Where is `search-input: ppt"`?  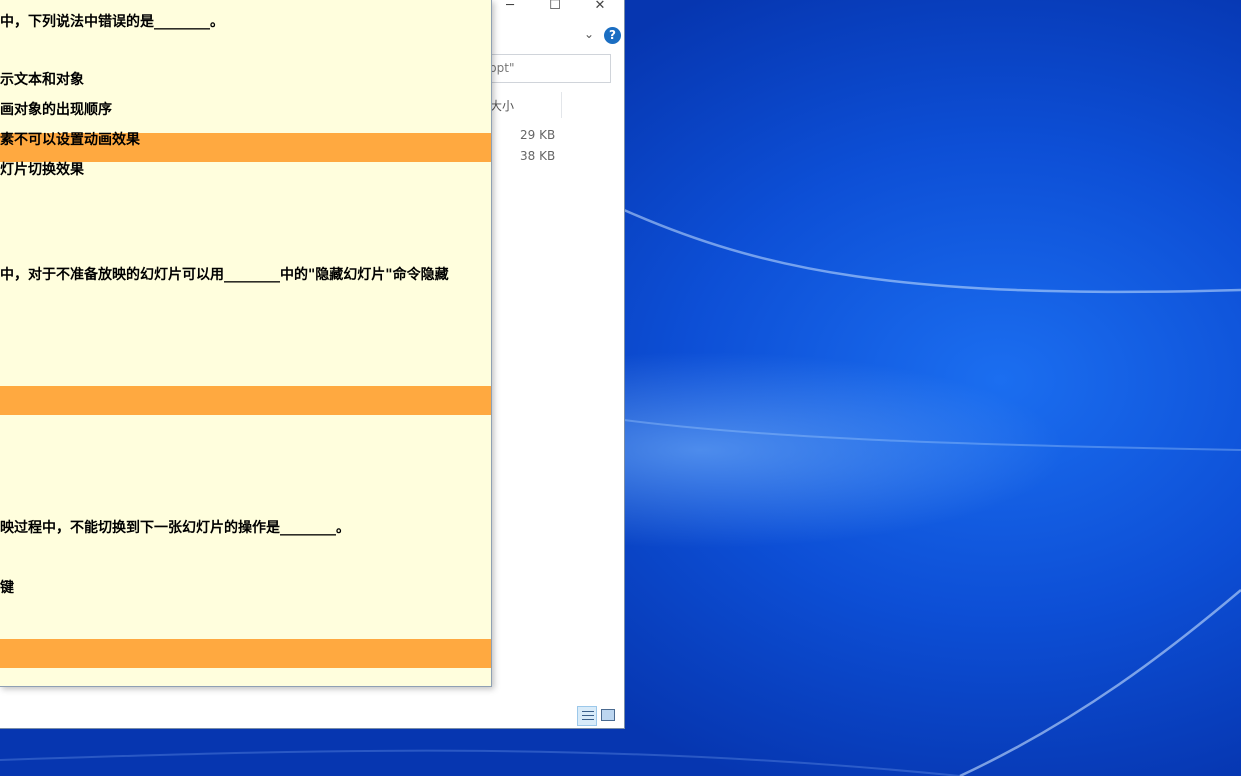
search-input: ppt" is located at coordinates (545, 68).